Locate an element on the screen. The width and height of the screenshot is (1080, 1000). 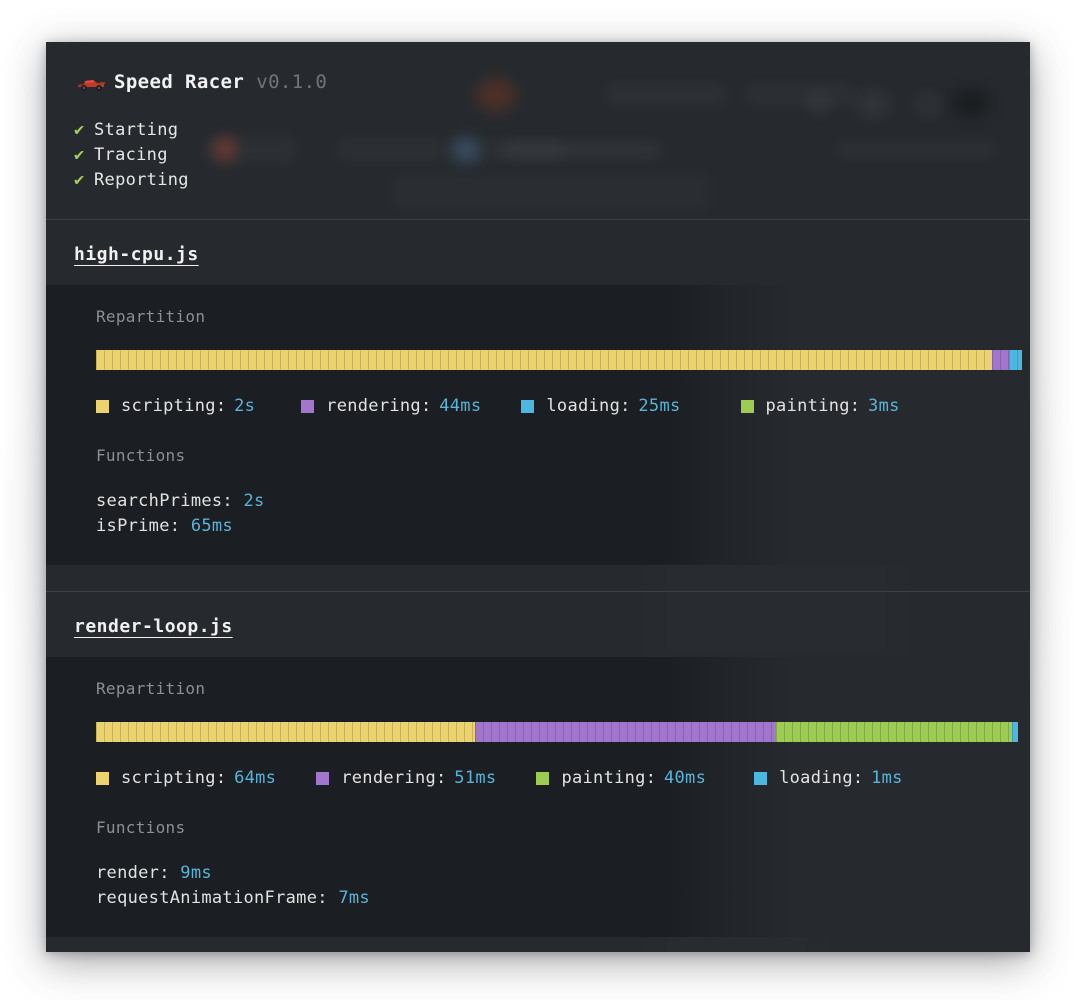
legend-value: 1ms is located at coordinates (887, 778).